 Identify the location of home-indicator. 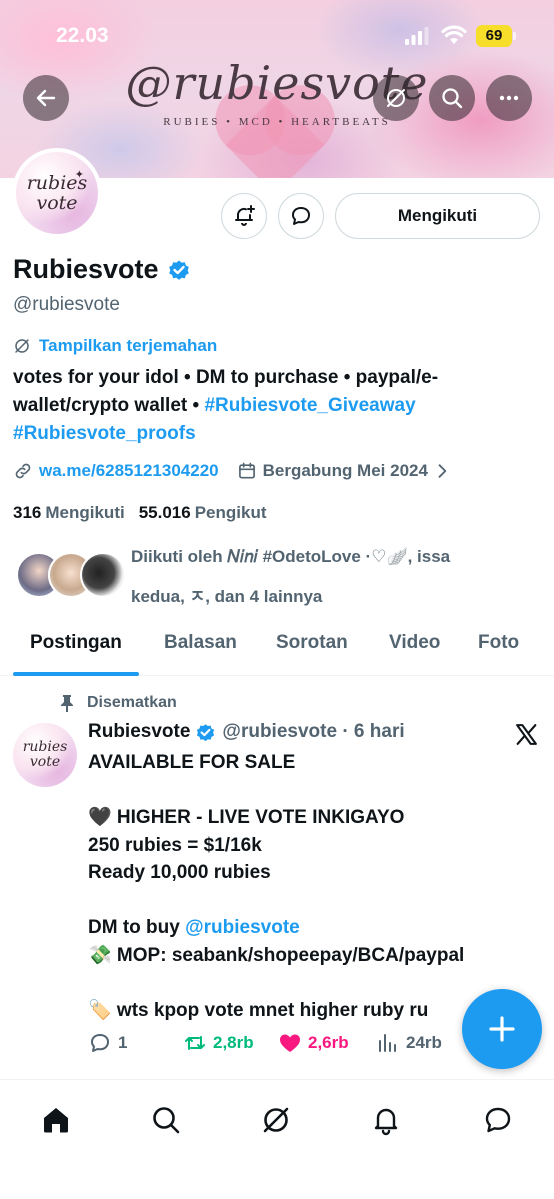
(277, 1188).